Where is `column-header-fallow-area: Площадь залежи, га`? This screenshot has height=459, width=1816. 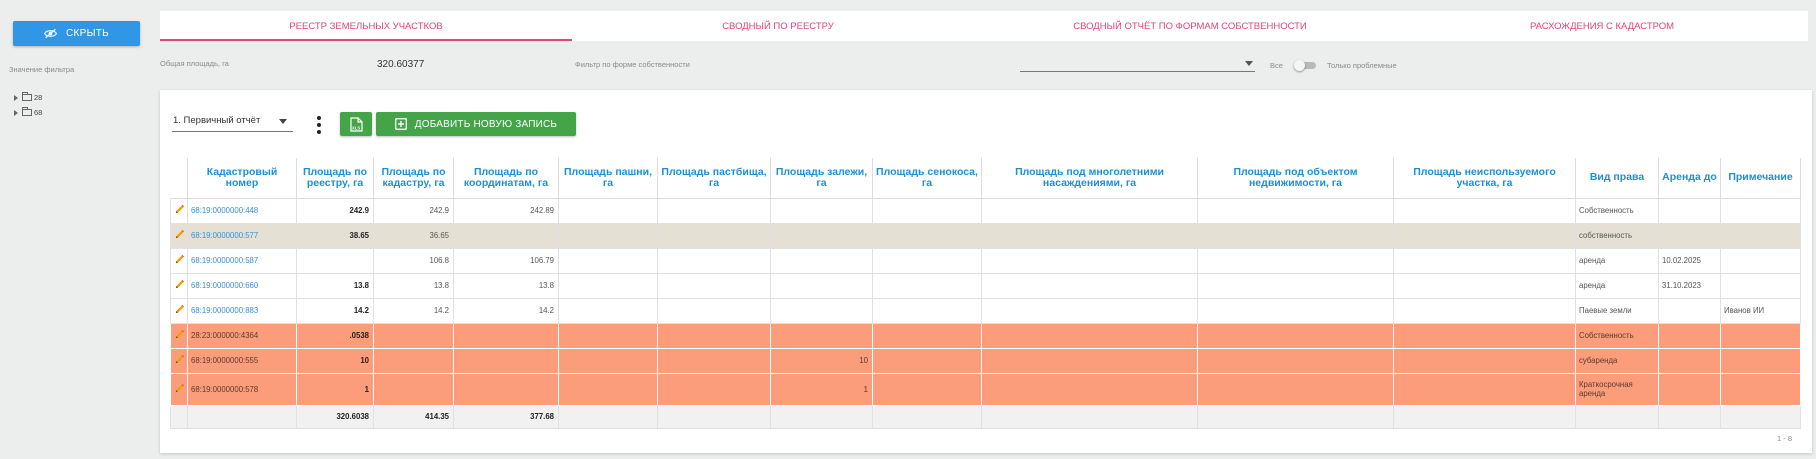
column-header-fallow-area: Площадь залежи, га is located at coordinates (821, 178).